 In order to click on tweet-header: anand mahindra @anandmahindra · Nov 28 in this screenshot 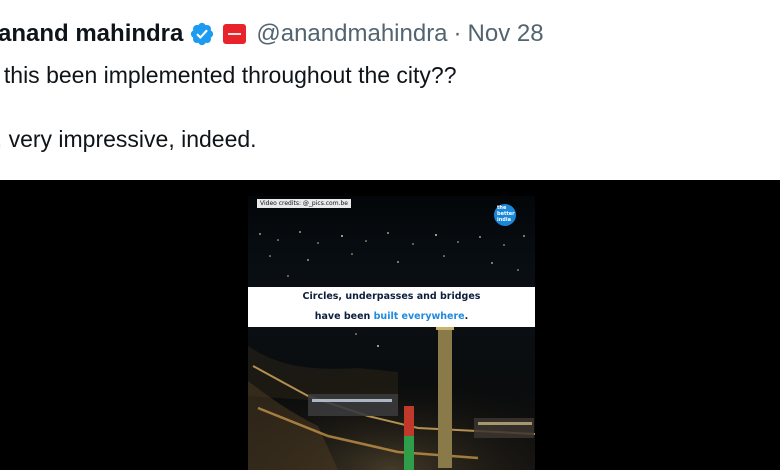, I will do `click(272, 34)`.